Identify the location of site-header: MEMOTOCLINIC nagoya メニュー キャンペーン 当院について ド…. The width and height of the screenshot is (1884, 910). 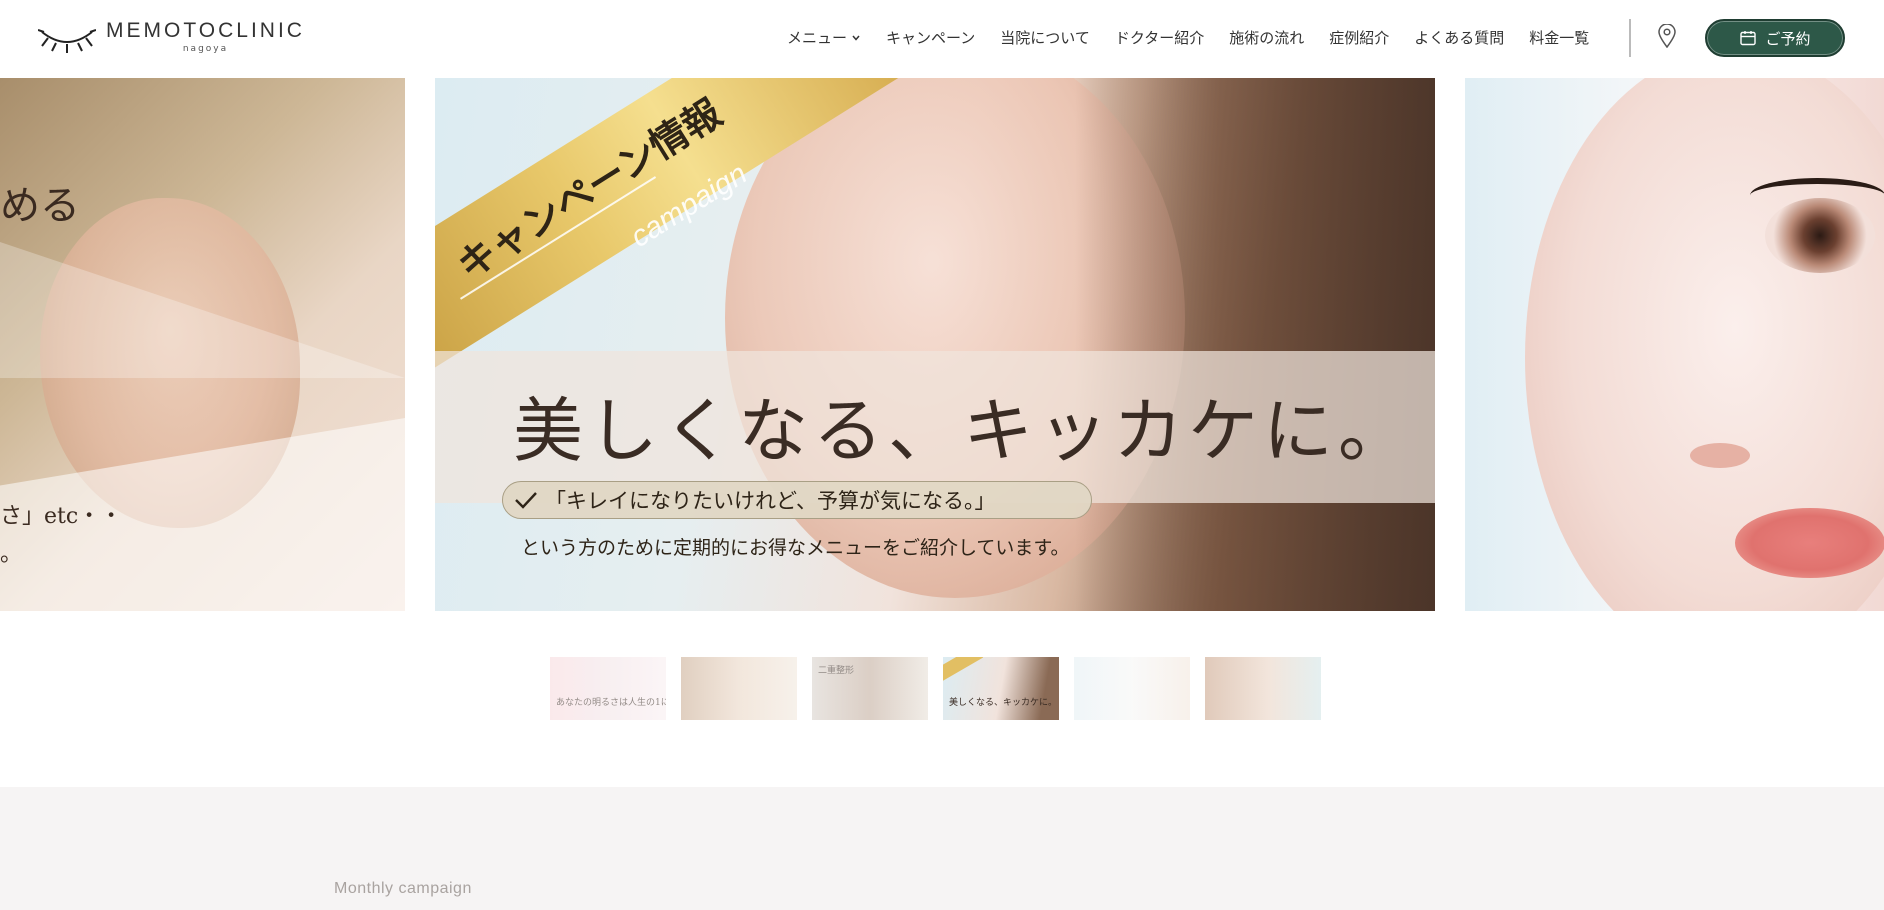
(942, 39).